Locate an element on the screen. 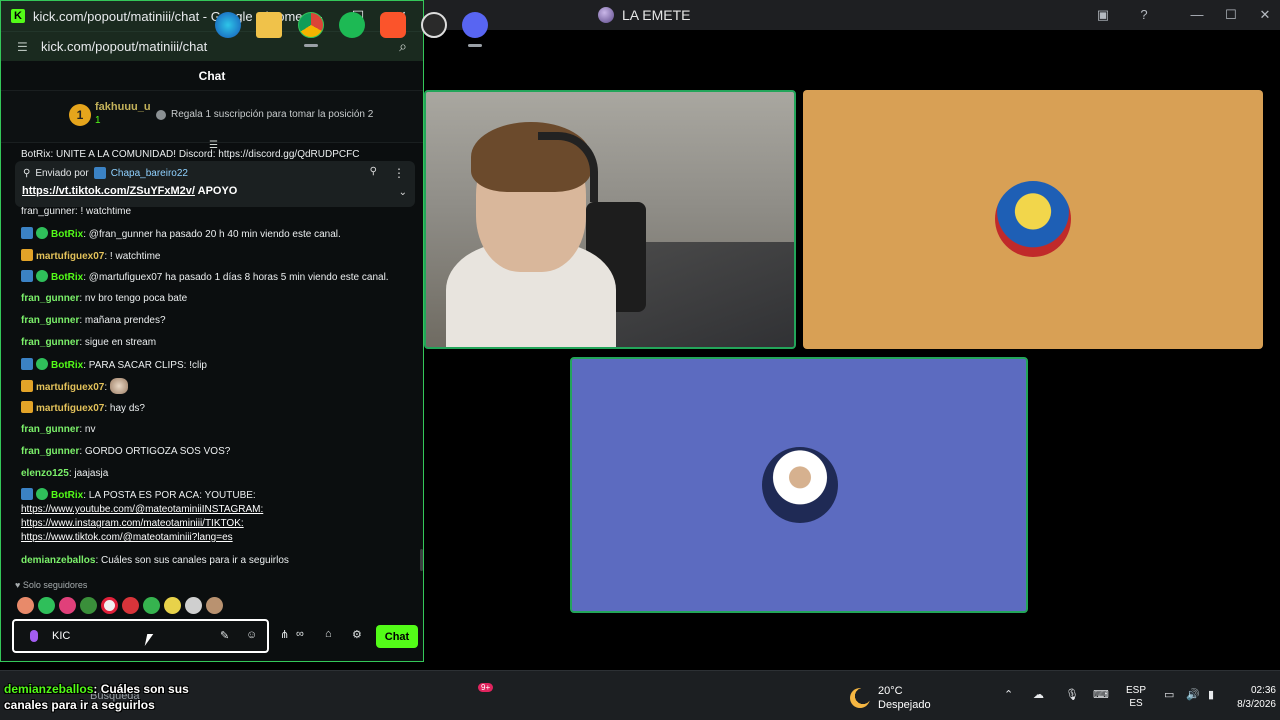 This screenshot has width=1280, height=720. obs-icon is located at coordinates (434, 25).